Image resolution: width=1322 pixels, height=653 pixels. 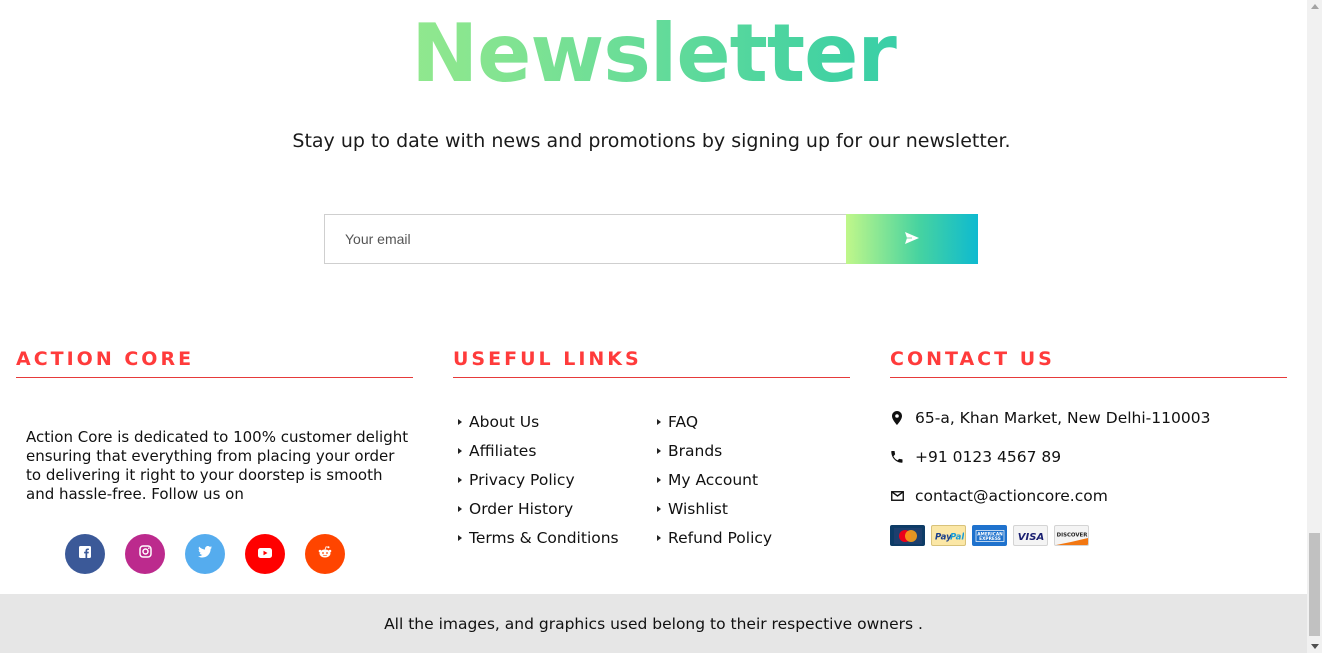 What do you see at coordinates (1315, 6) in the screenshot?
I see `scroll-up-icon` at bounding box center [1315, 6].